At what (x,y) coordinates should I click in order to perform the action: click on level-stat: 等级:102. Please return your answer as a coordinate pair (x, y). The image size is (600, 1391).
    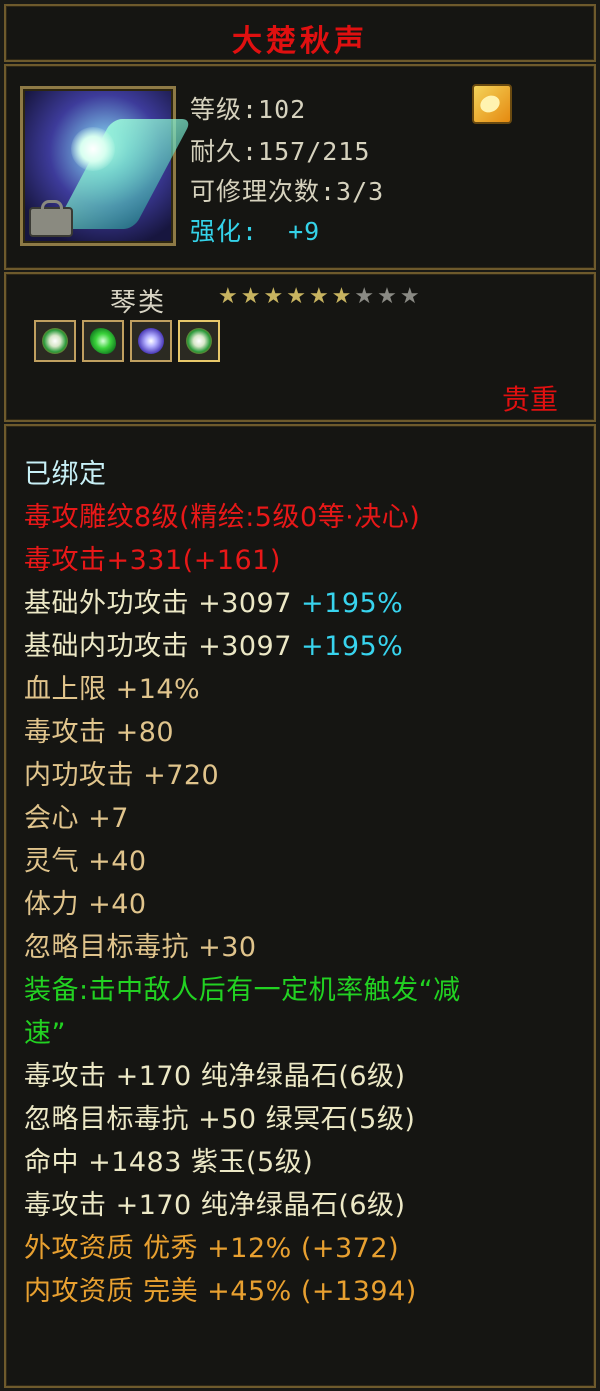
    Looking at the image, I should click on (248, 109).